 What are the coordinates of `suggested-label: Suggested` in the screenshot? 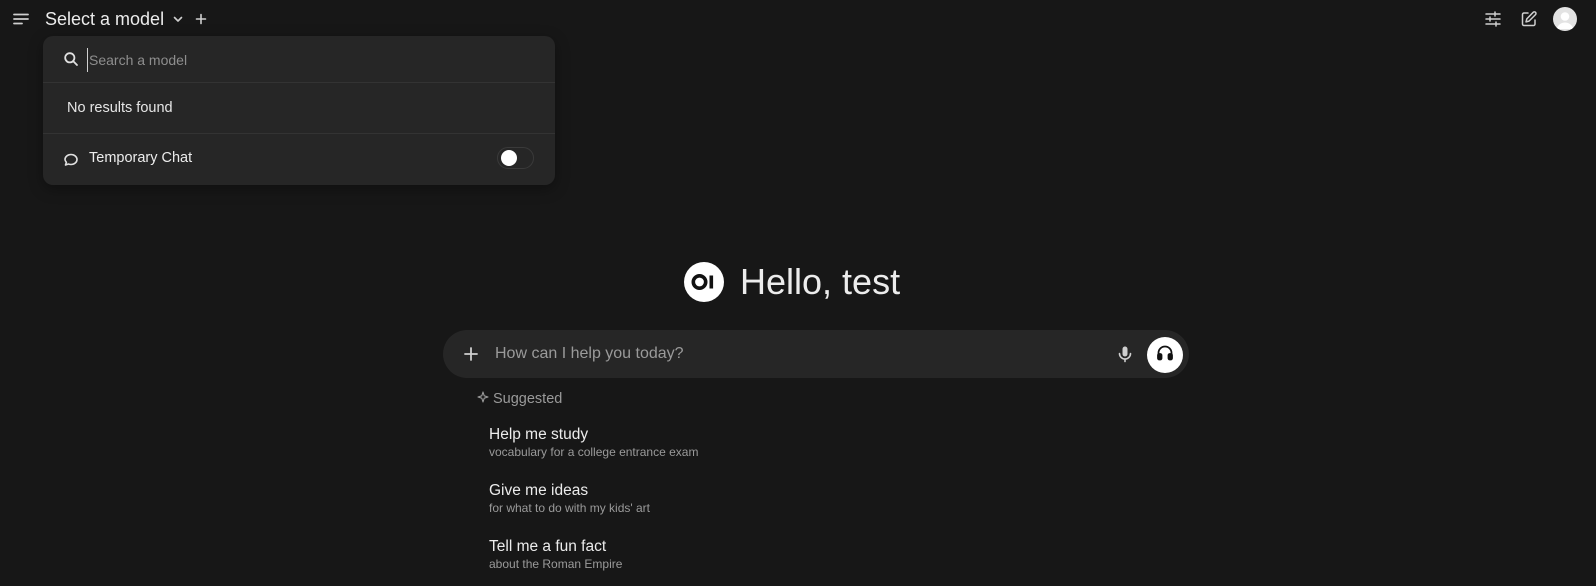 It's located at (528, 399).